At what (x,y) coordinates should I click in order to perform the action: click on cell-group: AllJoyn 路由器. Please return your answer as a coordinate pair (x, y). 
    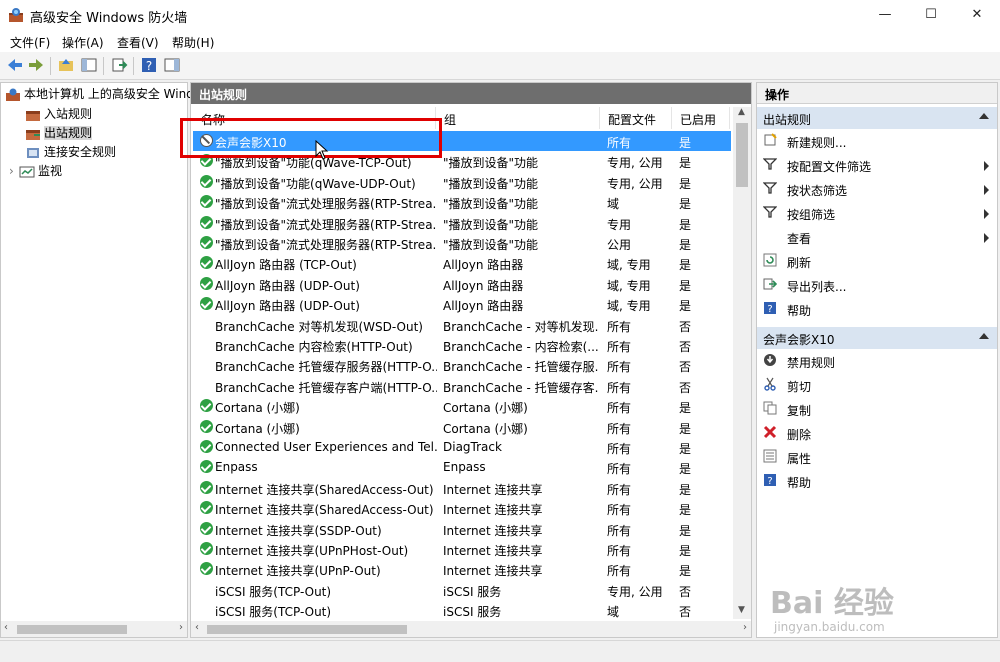
    Looking at the image, I should click on (483, 285).